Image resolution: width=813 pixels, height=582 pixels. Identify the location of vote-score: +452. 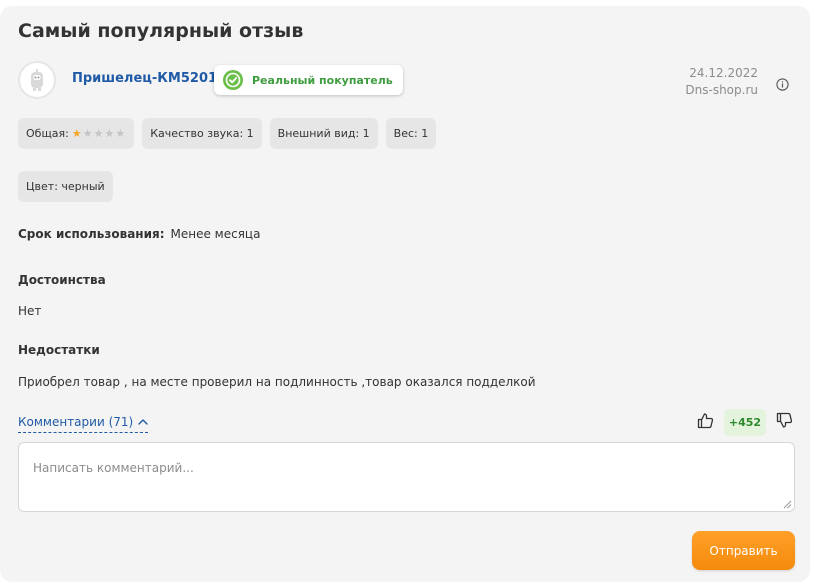
(745, 422).